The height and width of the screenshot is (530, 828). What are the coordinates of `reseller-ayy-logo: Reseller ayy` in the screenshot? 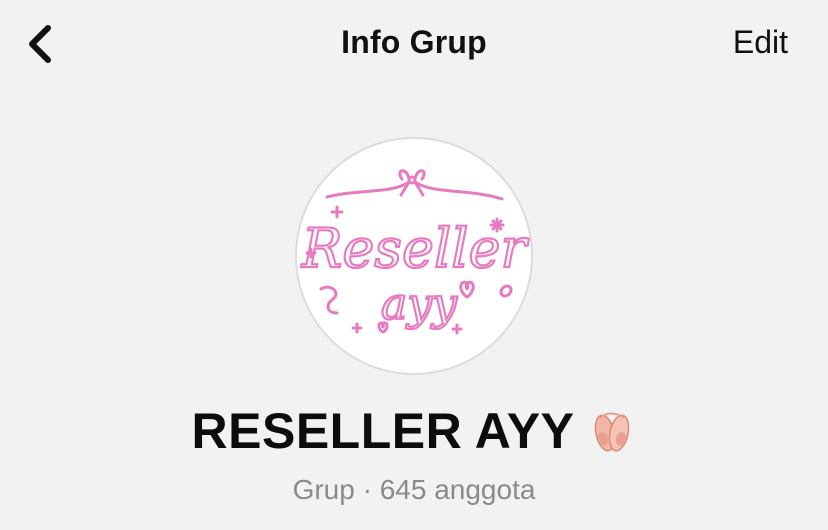 It's located at (415, 252).